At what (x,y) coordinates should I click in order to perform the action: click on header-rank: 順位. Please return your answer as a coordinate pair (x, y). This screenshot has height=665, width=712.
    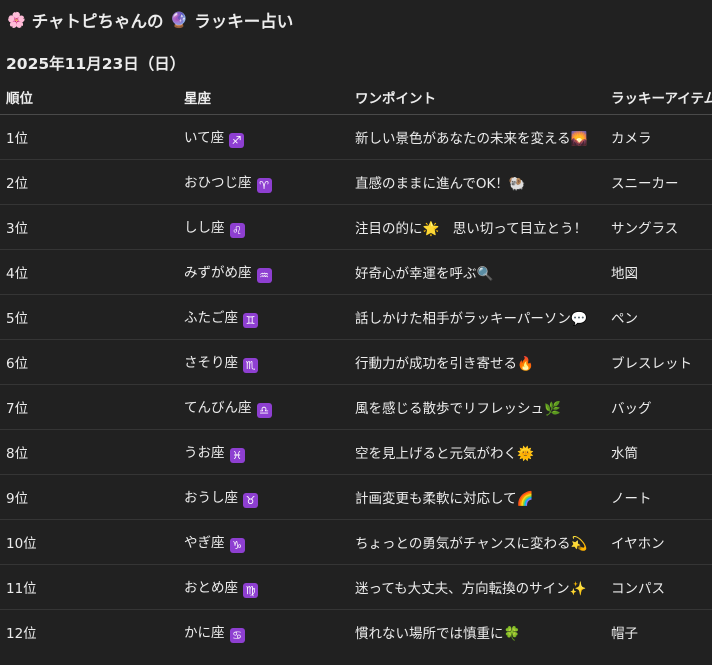
    Looking at the image, I should click on (89, 97).